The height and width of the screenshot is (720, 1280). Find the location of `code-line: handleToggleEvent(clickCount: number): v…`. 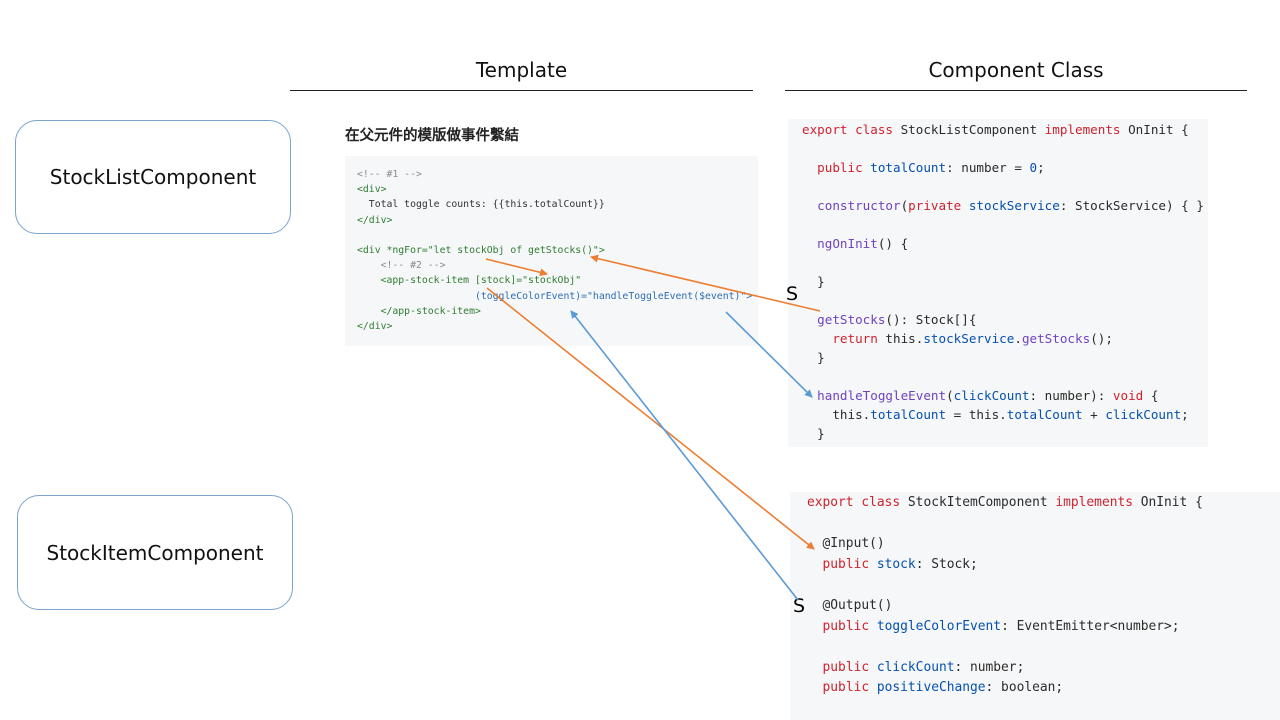

code-line: handleToggleEvent(clickCount: number): v… is located at coordinates (988, 395).